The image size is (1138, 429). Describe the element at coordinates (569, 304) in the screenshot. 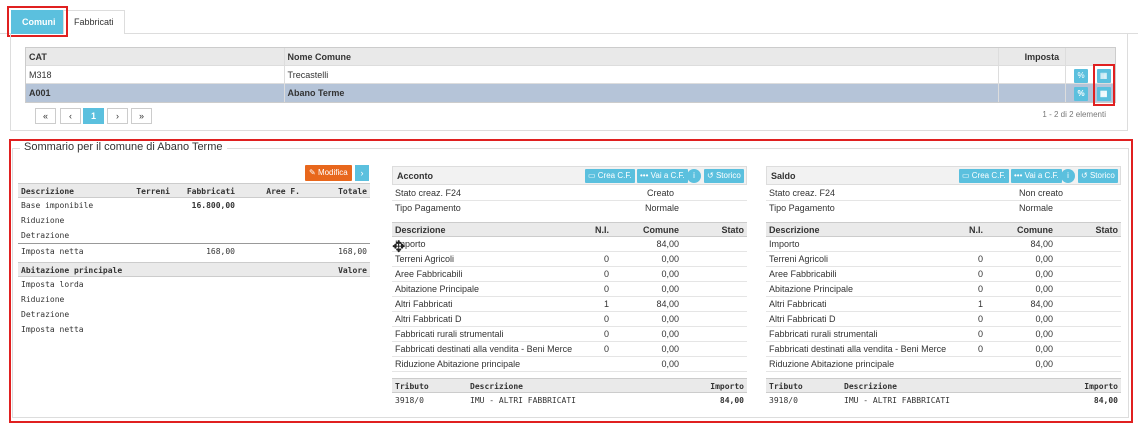

I see `table-row: Altri Fabbricati 1 84,00` at that location.